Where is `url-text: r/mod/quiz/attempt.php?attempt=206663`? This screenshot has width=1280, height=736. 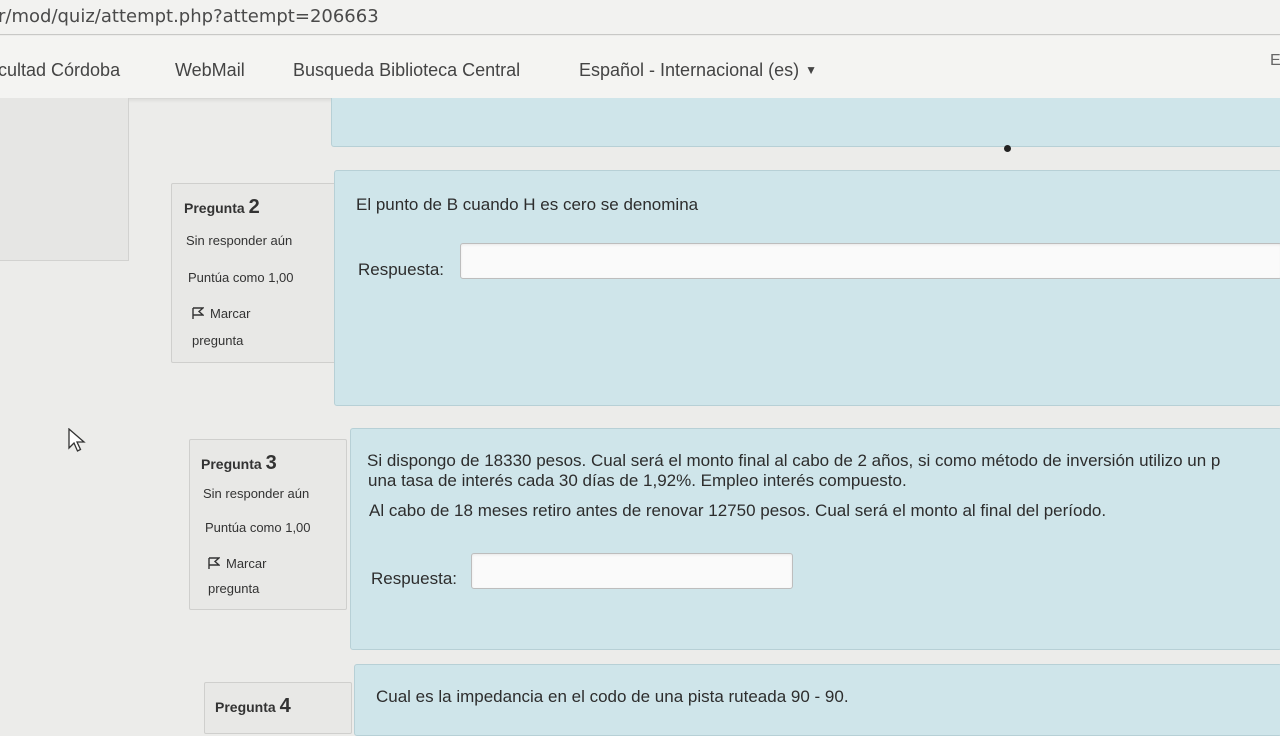 url-text: r/mod/quiz/attempt.php?attempt=206663 is located at coordinates (189, 16).